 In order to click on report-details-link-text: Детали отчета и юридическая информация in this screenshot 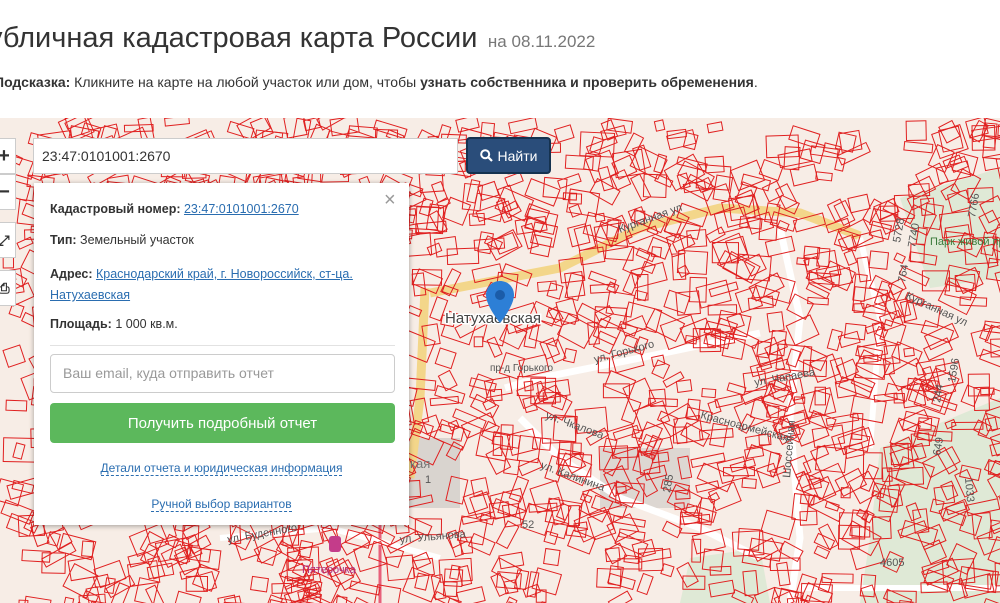, I will do `click(221, 468)`.